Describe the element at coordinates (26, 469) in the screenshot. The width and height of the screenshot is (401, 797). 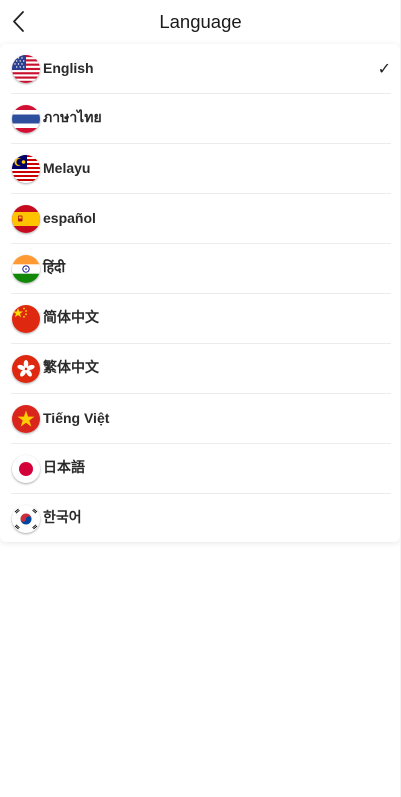
I see `japan-flag-icon` at that location.